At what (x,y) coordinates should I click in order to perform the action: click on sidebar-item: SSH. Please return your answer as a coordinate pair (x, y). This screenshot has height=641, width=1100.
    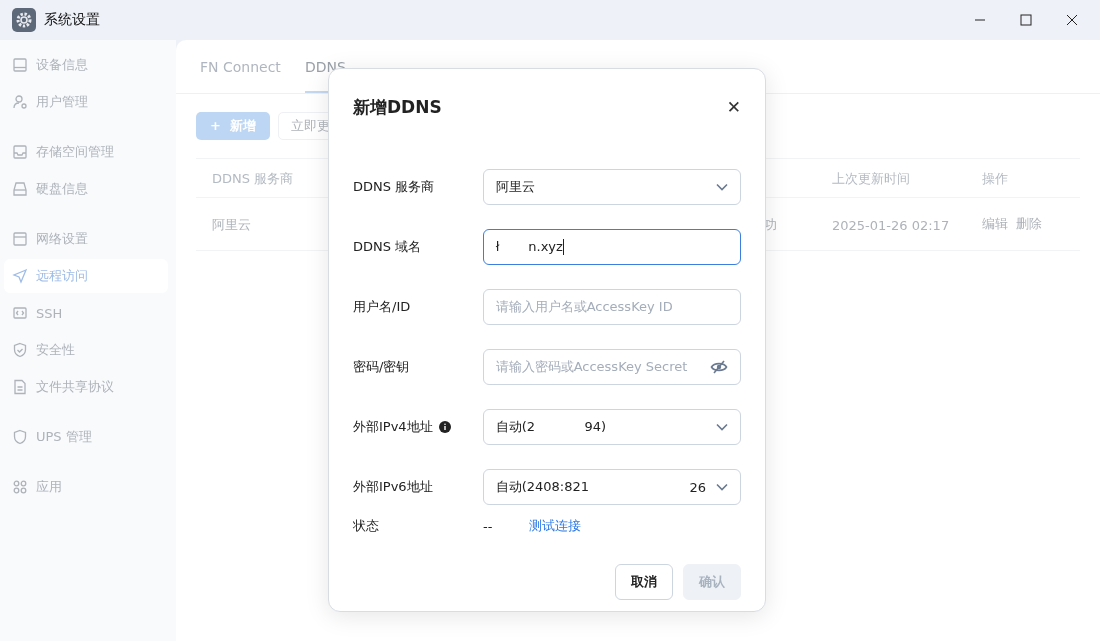
    Looking at the image, I should click on (86, 313).